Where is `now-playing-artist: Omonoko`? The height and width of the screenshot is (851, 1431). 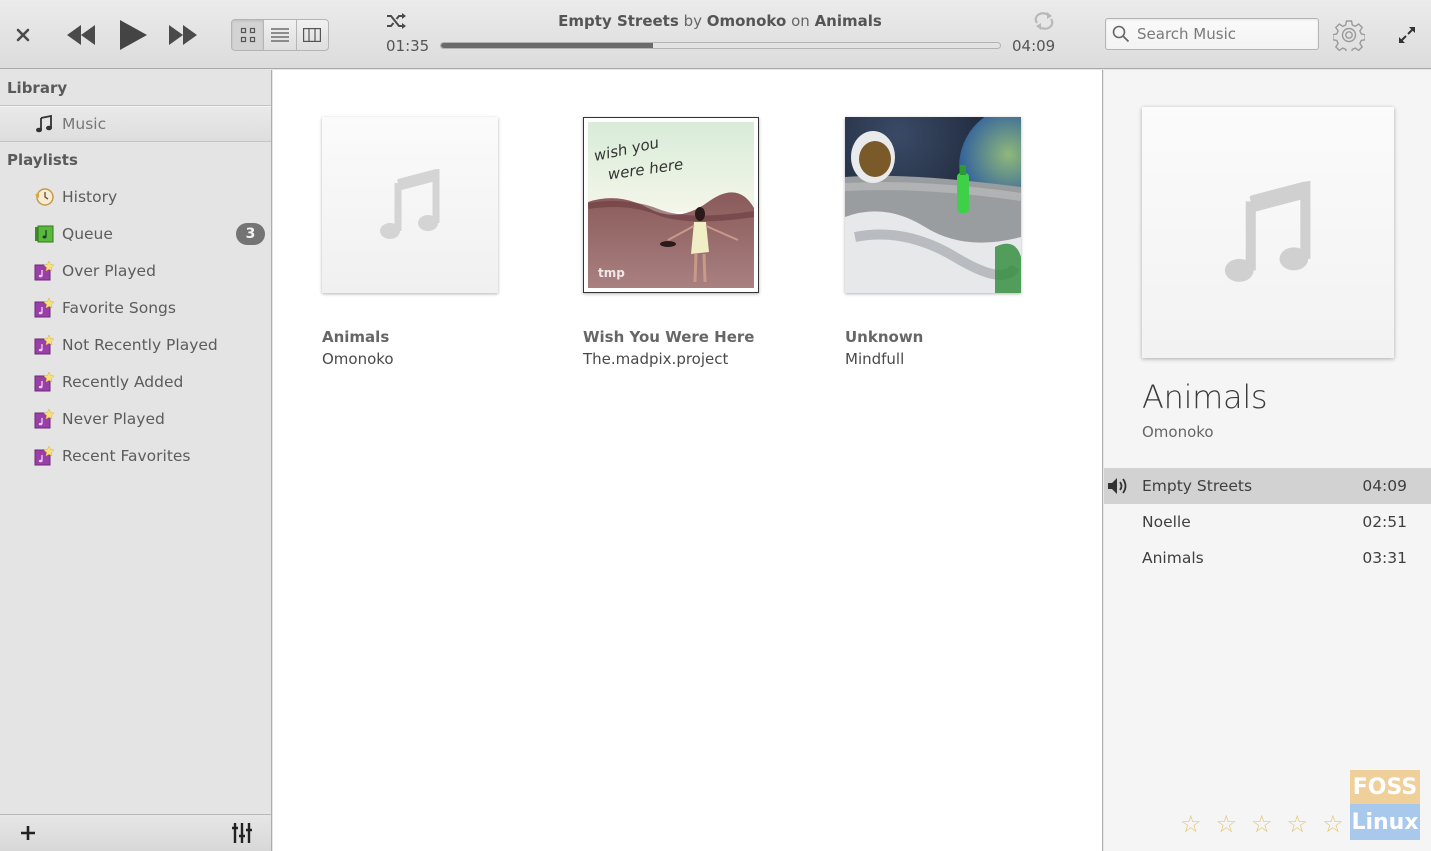 now-playing-artist: Omonoko is located at coordinates (746, 21).